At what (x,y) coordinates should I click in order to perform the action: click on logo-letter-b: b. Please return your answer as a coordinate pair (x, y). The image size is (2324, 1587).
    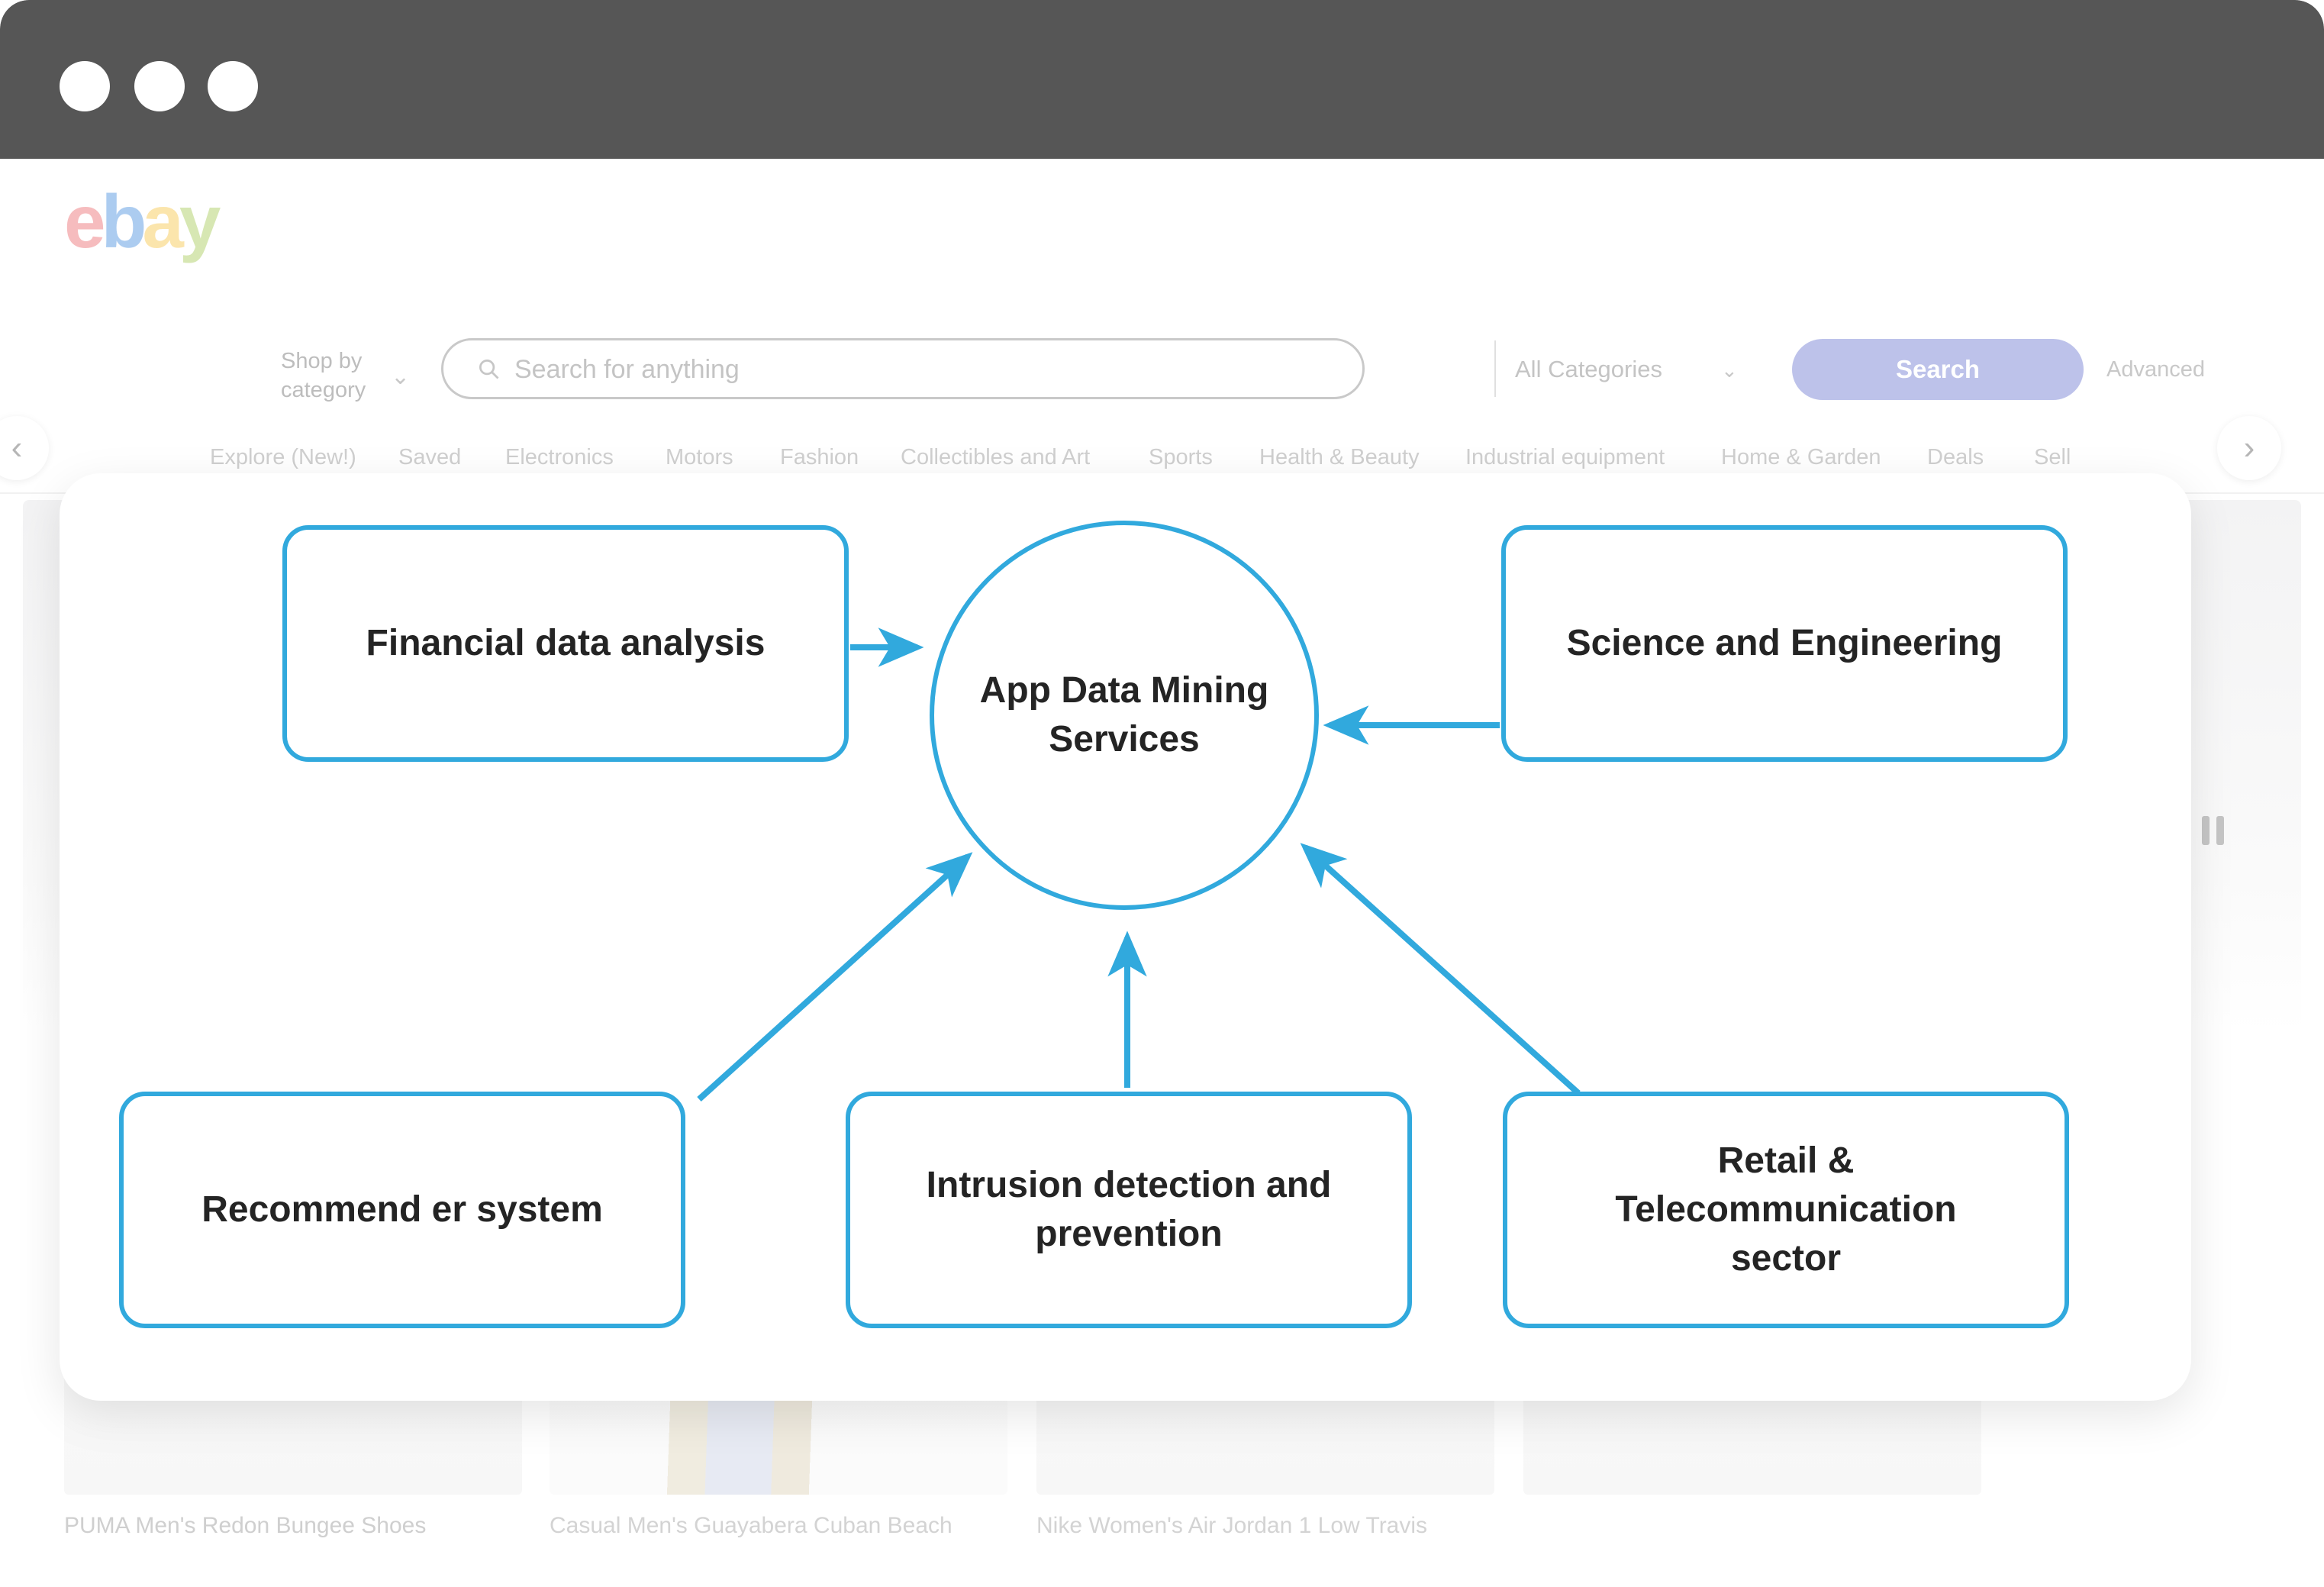
    Looking at the image, I should click on (124, 221).